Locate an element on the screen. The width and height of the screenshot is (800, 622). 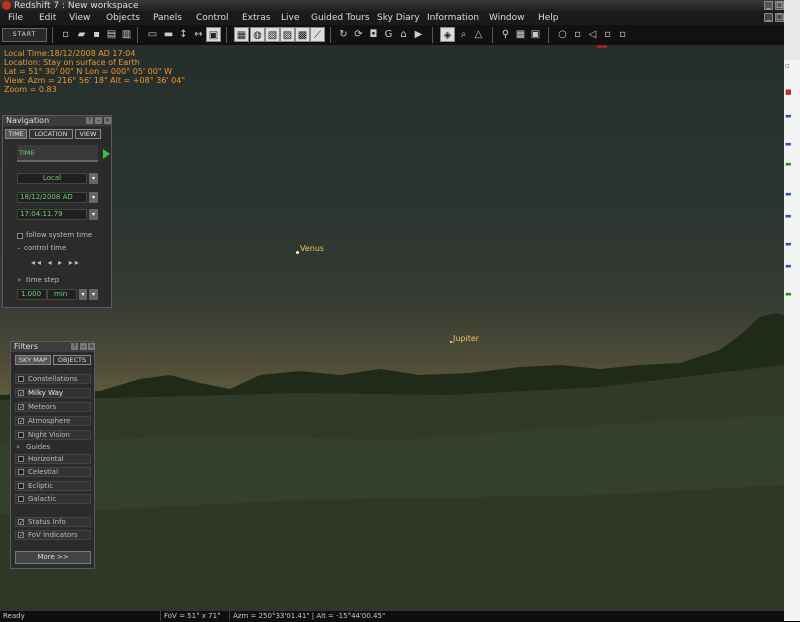
window-icon: ▬ is located at coordinates (168, 34).